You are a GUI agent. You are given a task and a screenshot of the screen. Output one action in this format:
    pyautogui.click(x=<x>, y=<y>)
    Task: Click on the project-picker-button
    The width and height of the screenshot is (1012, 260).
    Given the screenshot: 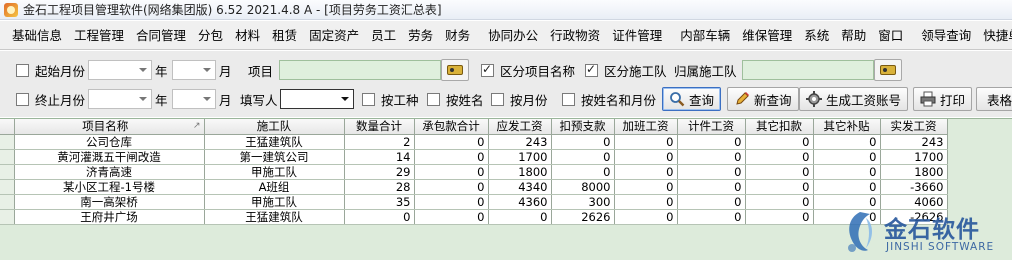 What is the action you would take?
    pyautogui.click(x=455, y=70)
    